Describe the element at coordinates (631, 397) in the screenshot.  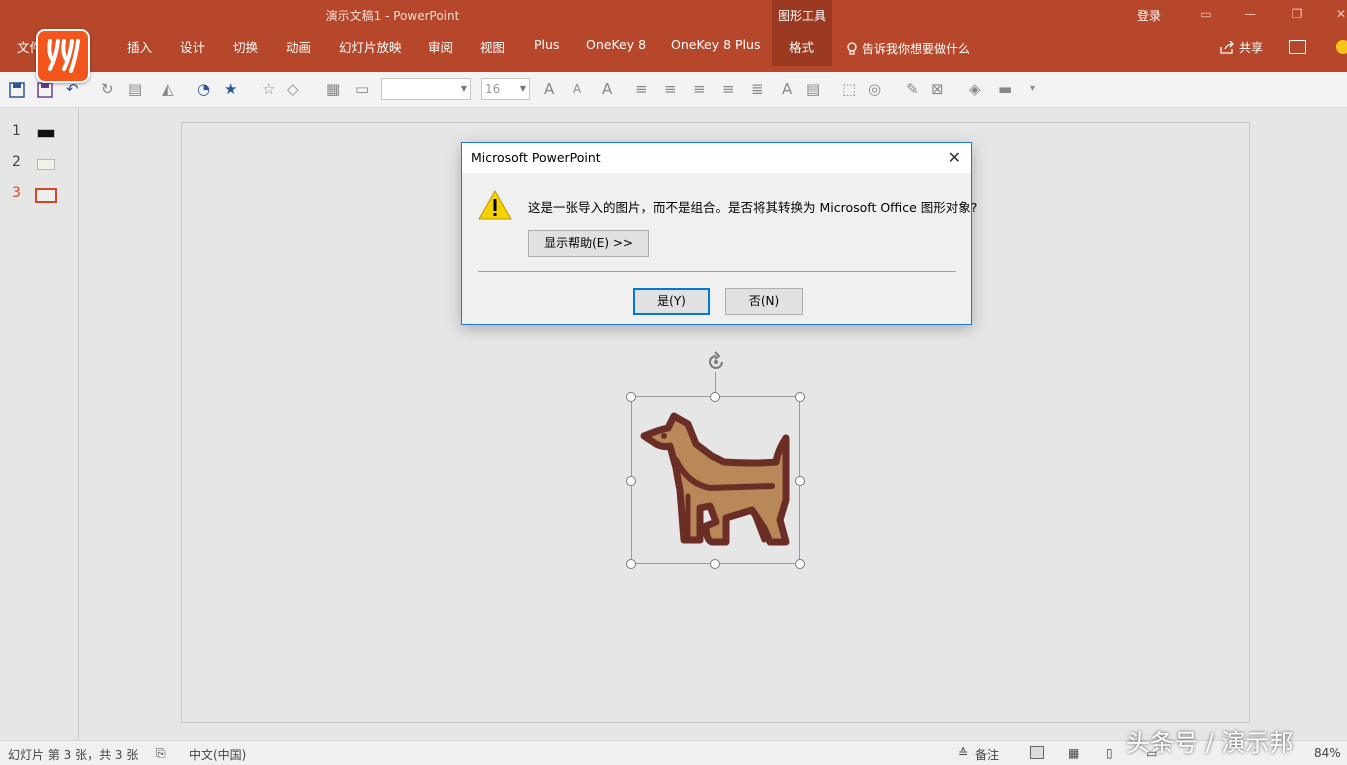
I see `resize-handle-nw` at that location.